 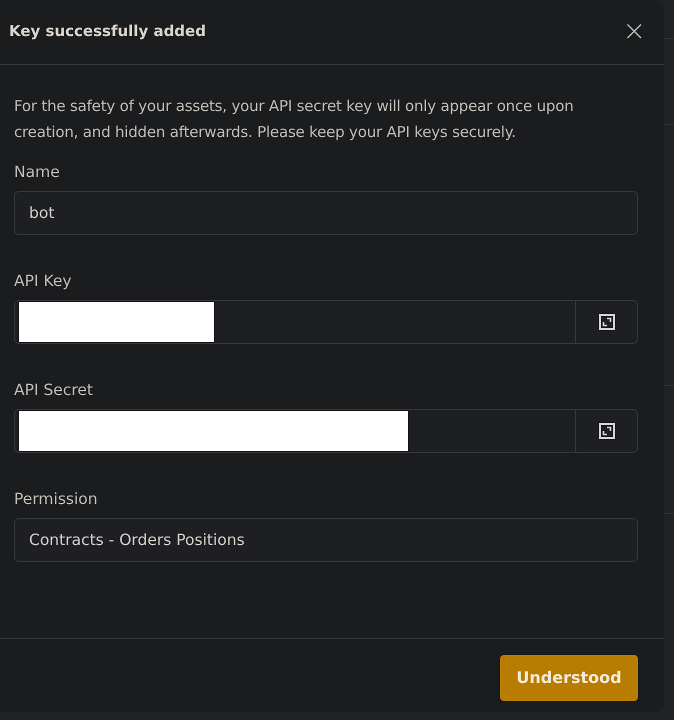 What do you see at coordinates (326, 540) in the screenshot?
I see `input-field: Contracts - Orders Positions` at bounding box center [326, 540].